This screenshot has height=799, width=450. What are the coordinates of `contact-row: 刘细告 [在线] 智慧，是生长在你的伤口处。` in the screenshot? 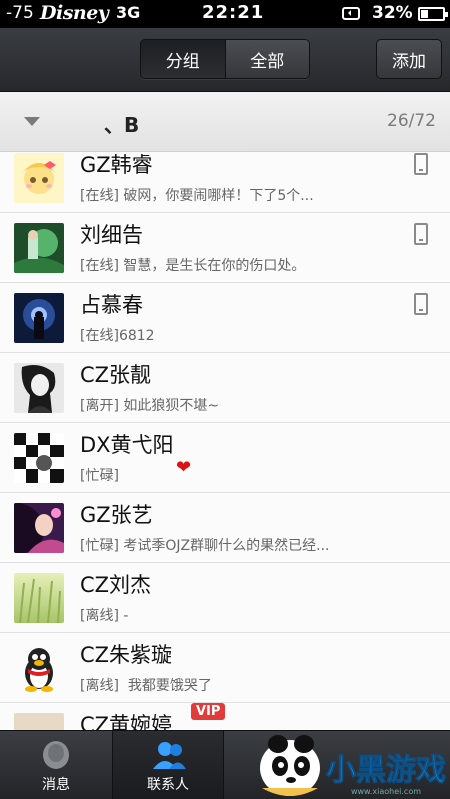 It's located at (225, 248).